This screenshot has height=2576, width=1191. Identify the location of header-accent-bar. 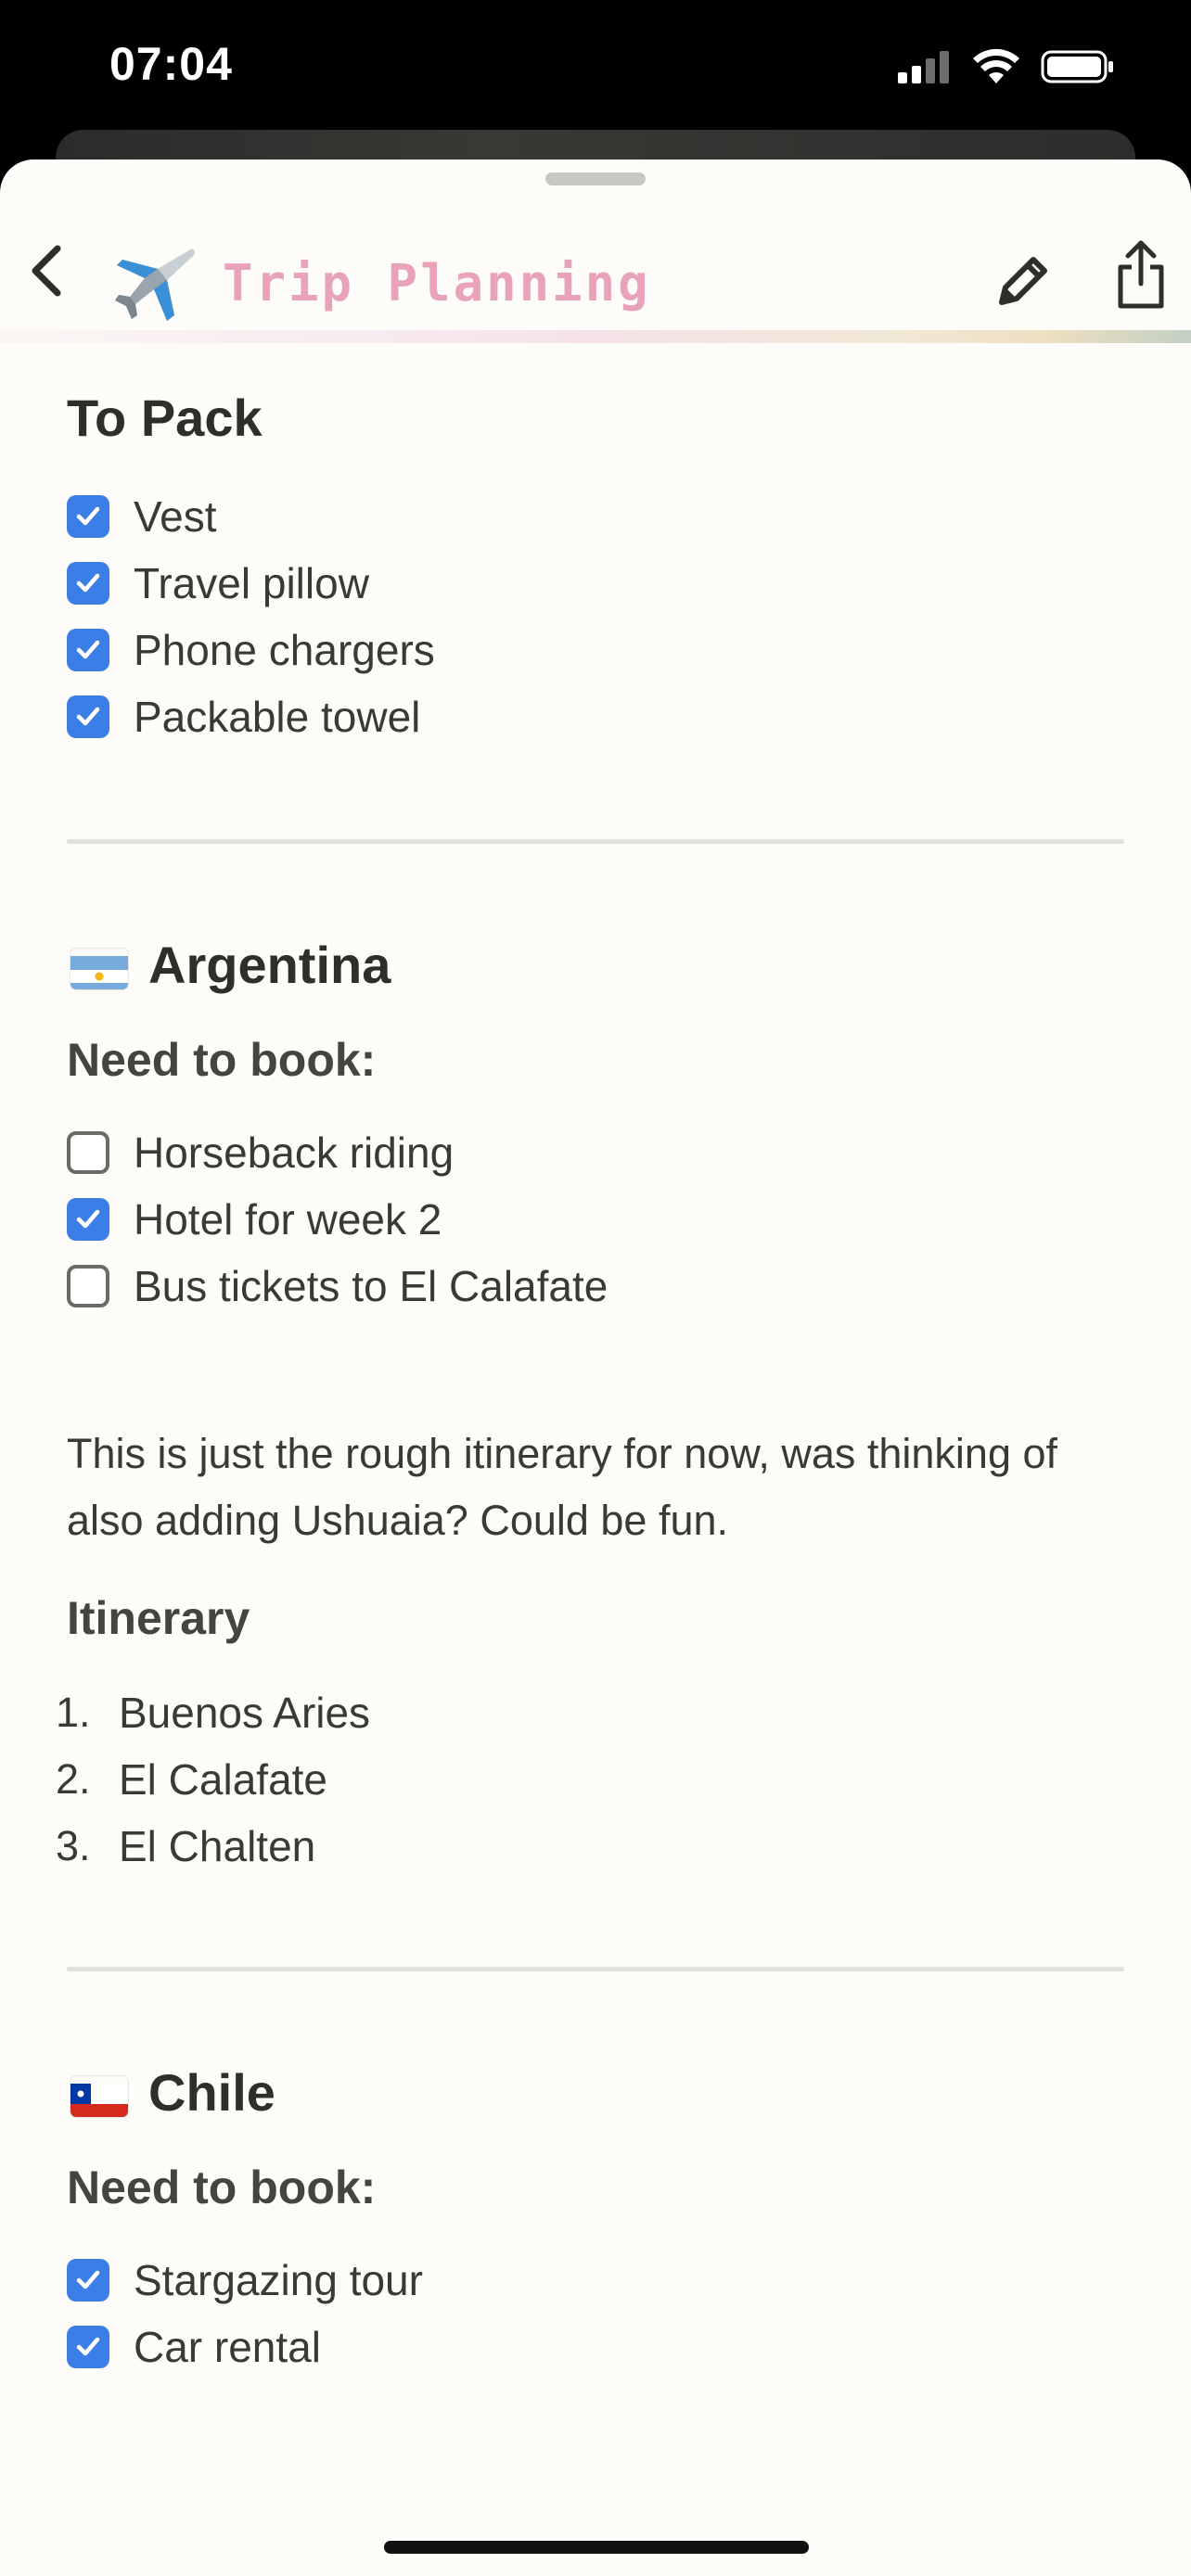
(595, 336).